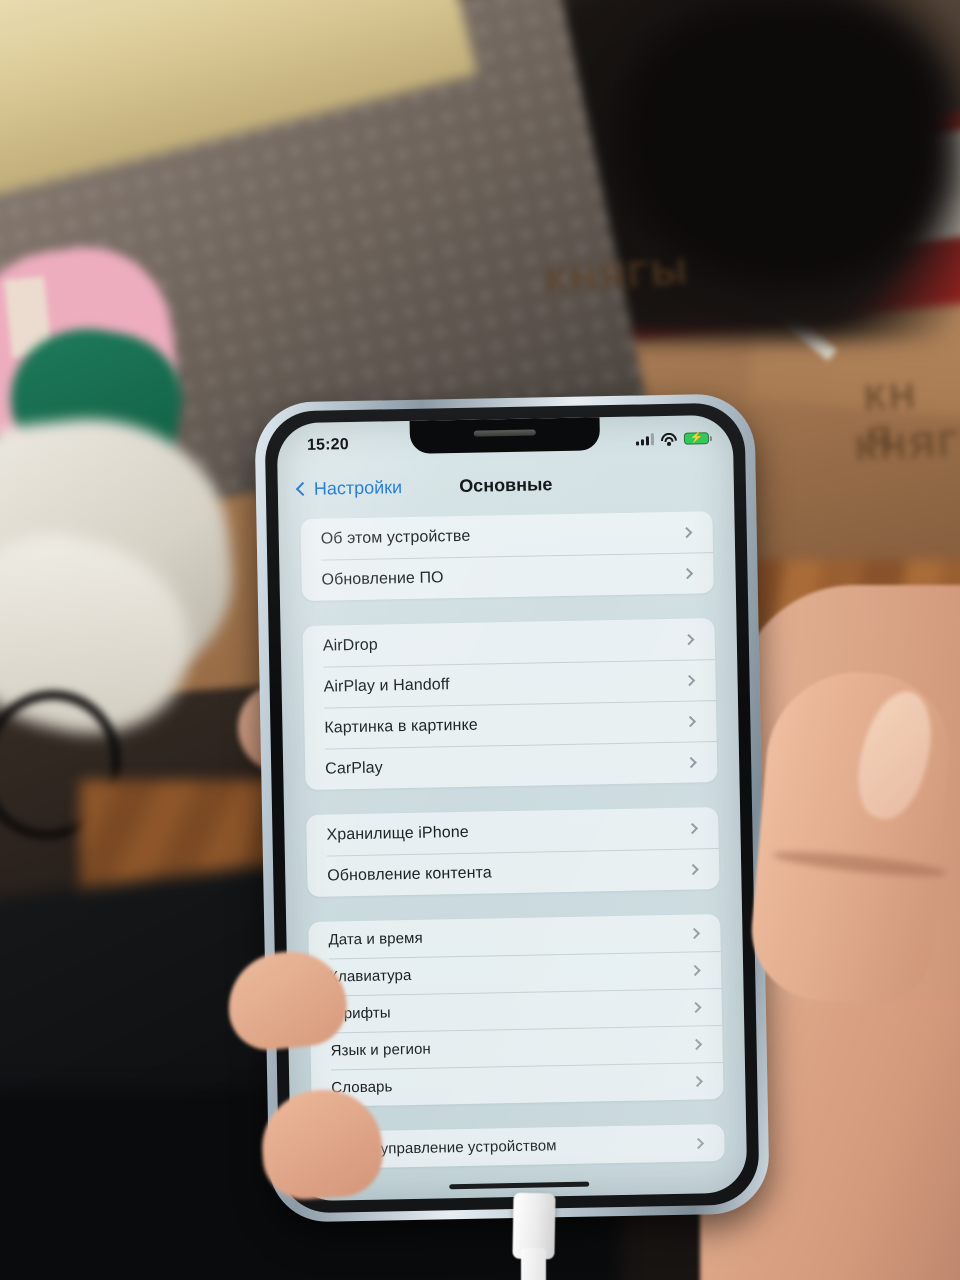 The width and height of the screenshot is (960, 1280). What do you see at coordinates (302, 489) in the screenshot?
I see `chevron-left-icon` at bounding box center [302, 489].